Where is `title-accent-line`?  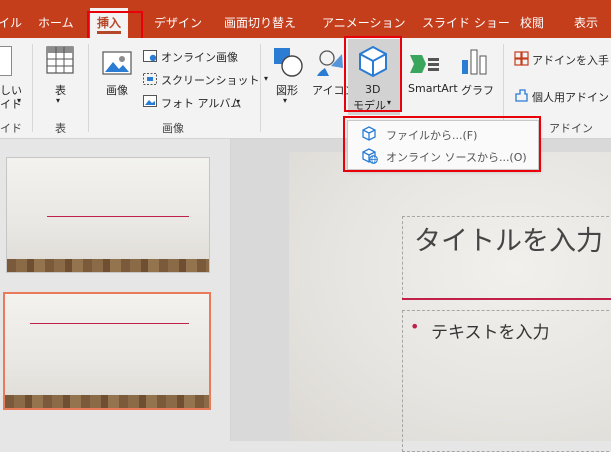
title-accent-line is located at coordinates (506, 299).